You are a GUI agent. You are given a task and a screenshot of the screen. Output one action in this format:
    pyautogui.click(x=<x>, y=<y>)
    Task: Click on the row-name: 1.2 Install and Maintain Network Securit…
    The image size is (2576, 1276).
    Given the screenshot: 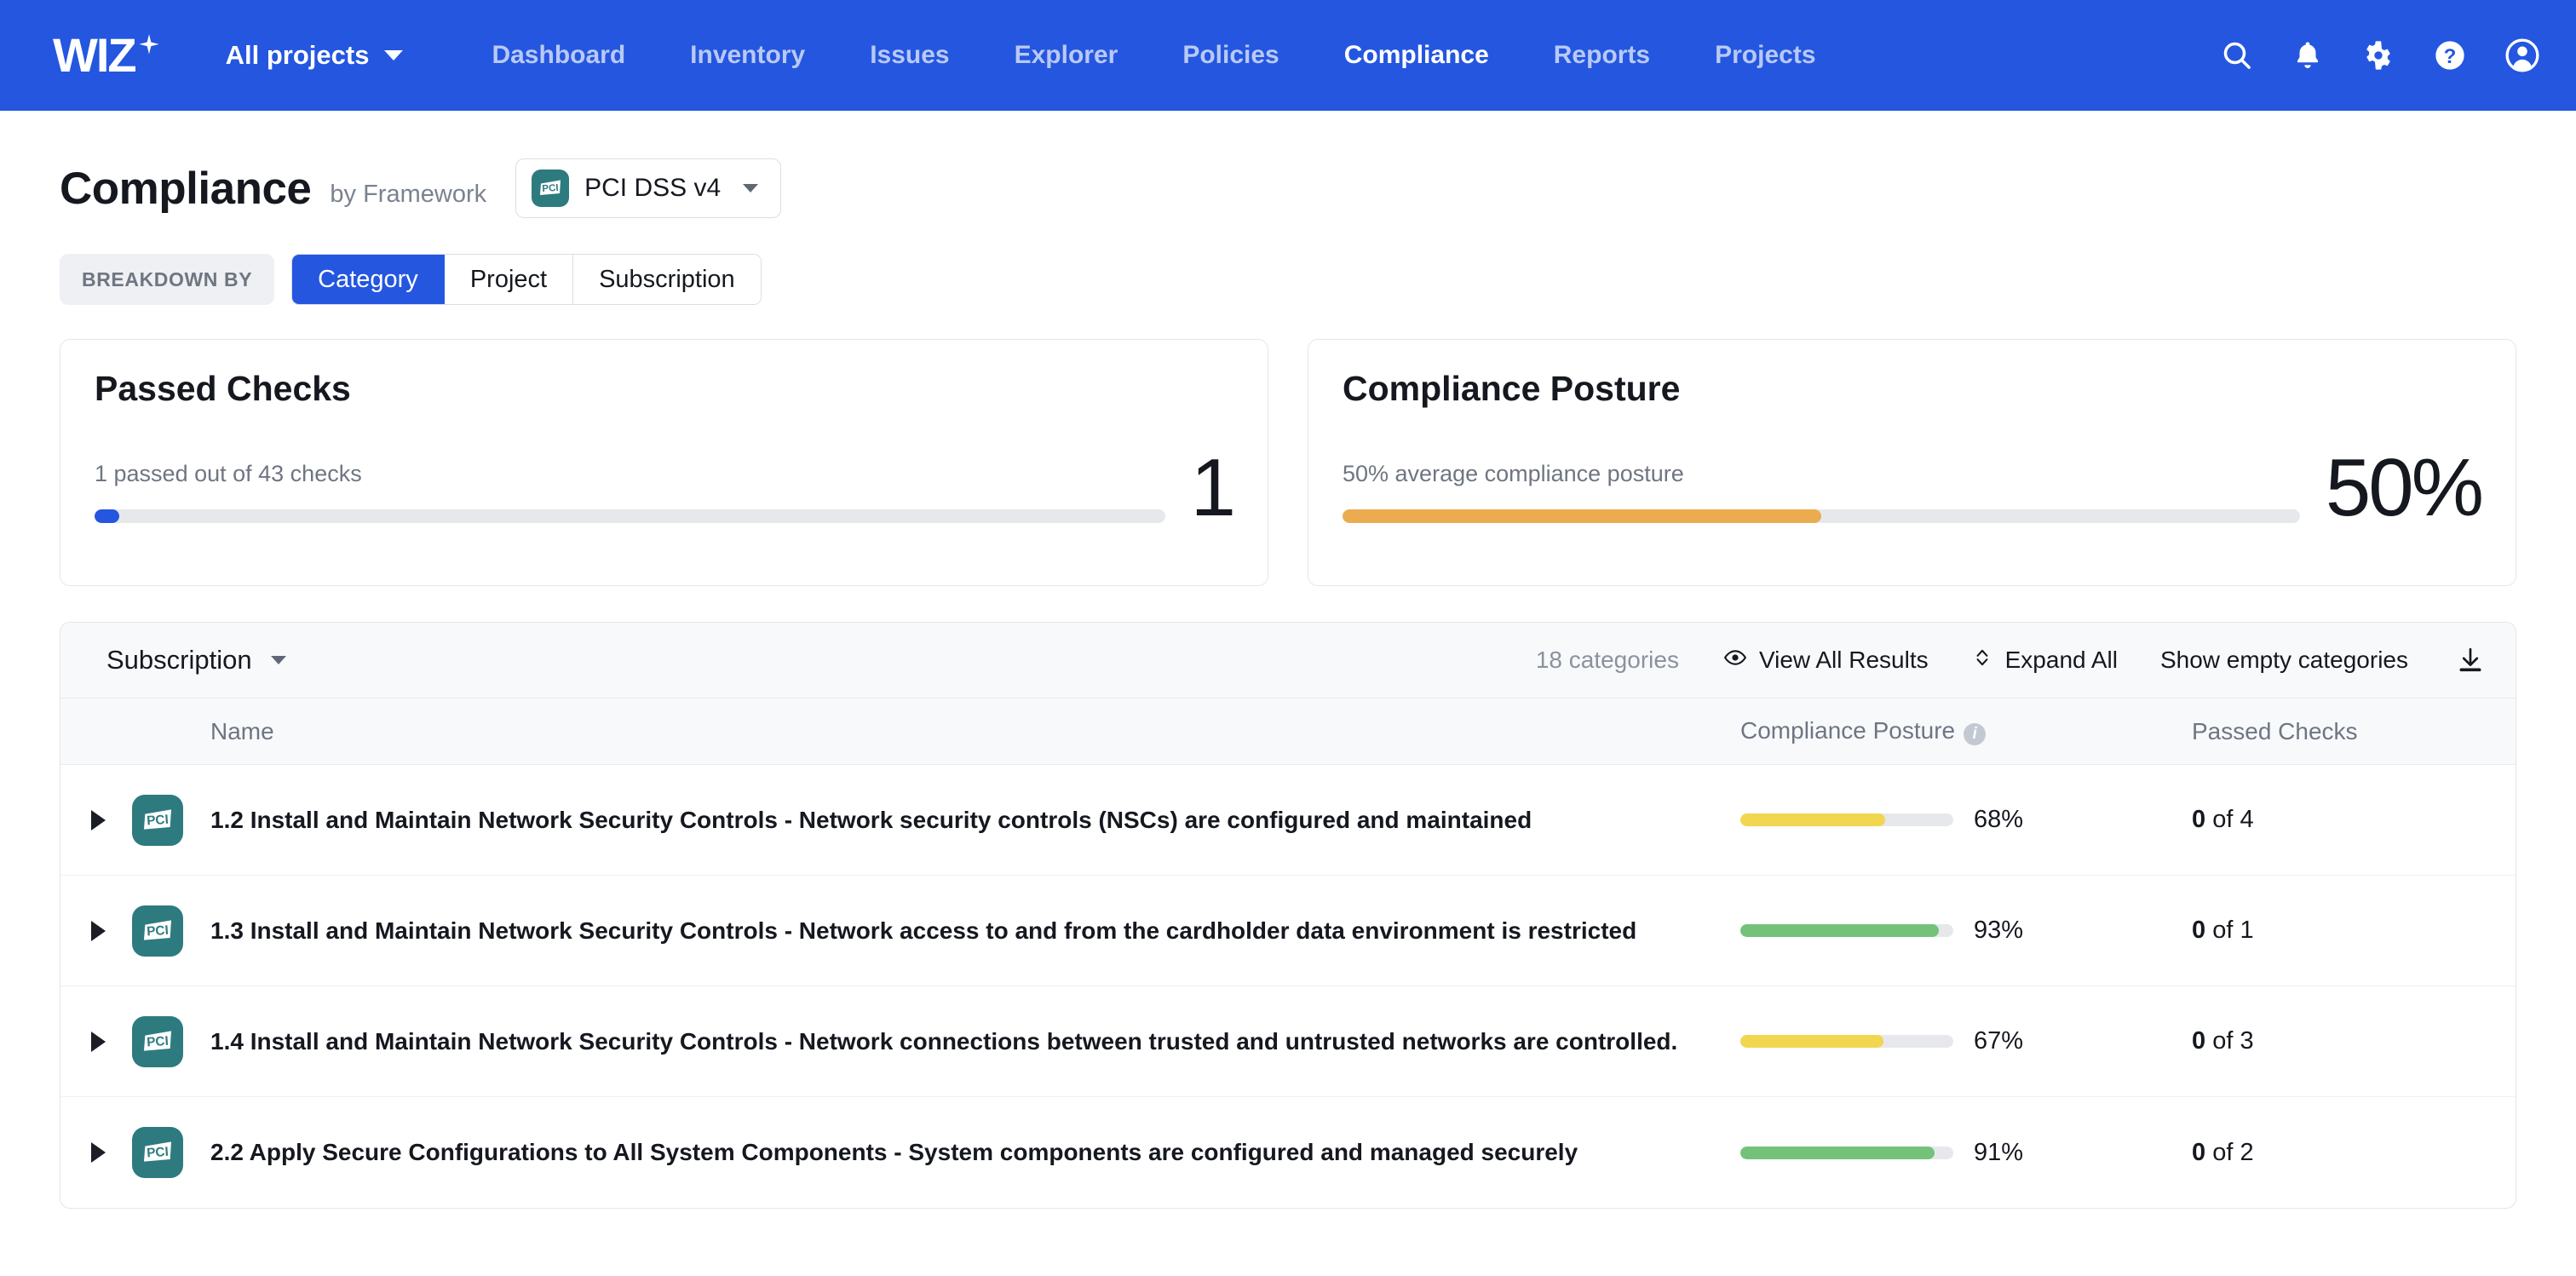 What is the action you would take?
    pyautogui.click(x=871, y=820)
    